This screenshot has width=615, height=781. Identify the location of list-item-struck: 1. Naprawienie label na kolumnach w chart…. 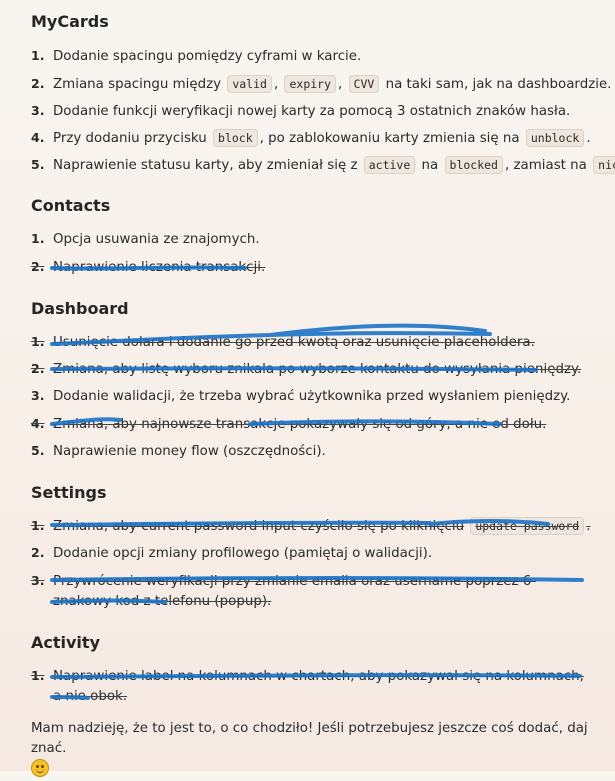
(311, 686).